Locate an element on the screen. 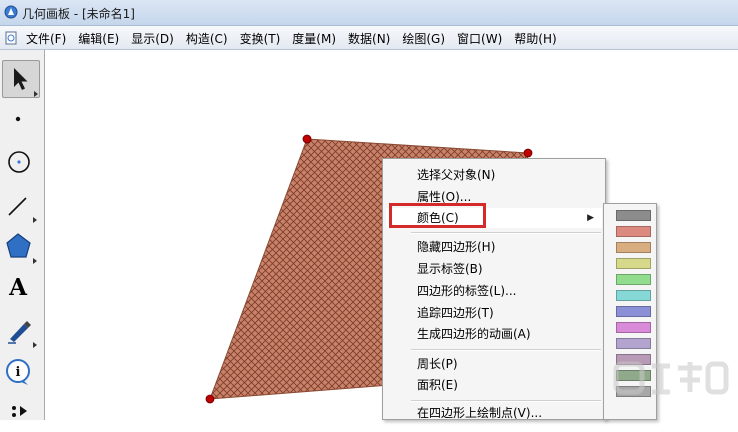  menu-trace-quadrilateral: 追踪四边形(T) is located at coordinates (494, 313).